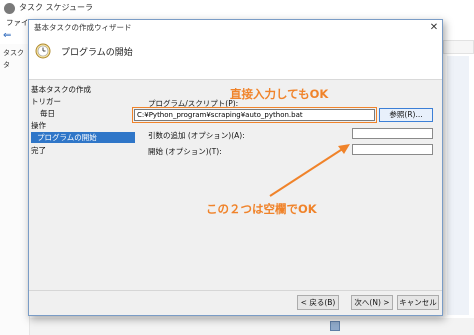 This screenshot has height=335, width=474. Describe the element at coordinates (392, 149) in the screenshot. I see `start-in-input` at that location.